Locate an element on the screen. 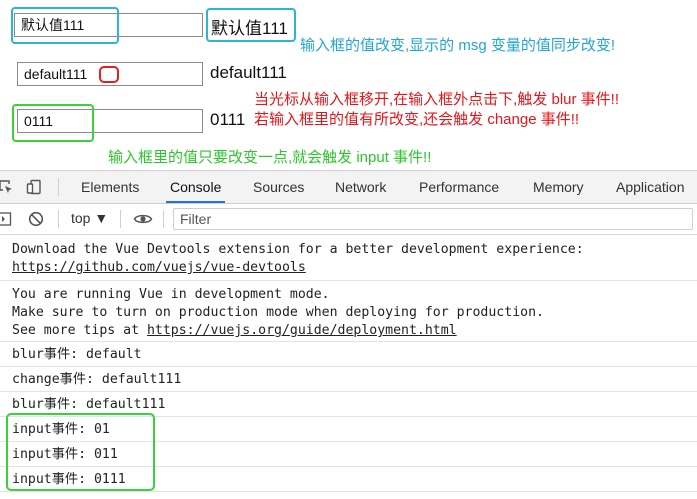 The height and width of the screenshot is (499, 697). console-log-row: blur事件: default is located at coordinates (348, 354).